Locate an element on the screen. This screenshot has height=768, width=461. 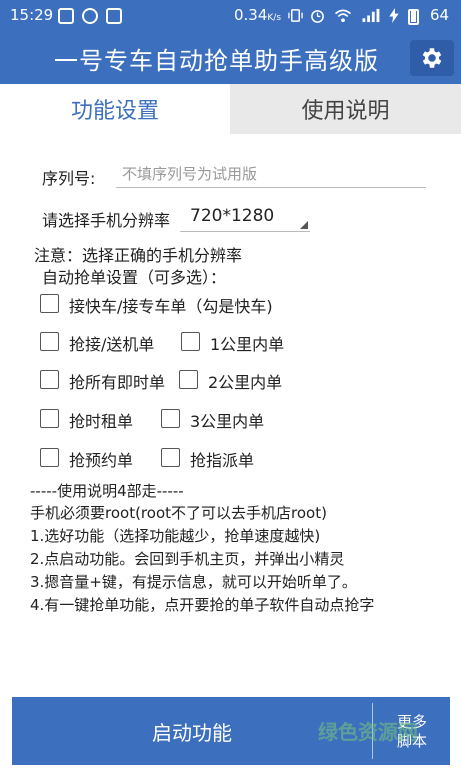
check-notification-icon is located at coordinates (90, 16).